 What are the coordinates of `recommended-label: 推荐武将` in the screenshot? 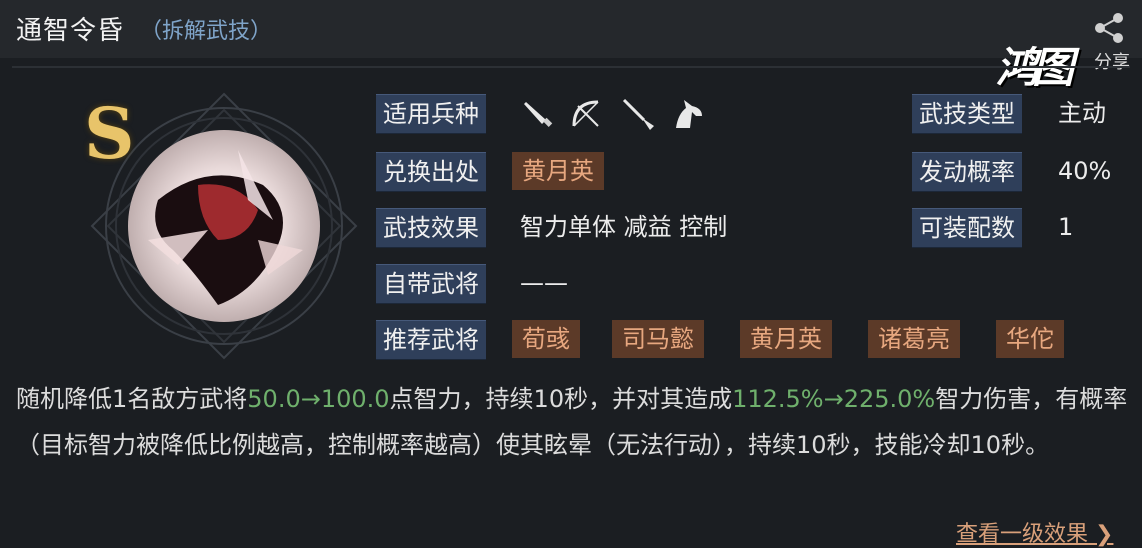 It's located at (431, 340).